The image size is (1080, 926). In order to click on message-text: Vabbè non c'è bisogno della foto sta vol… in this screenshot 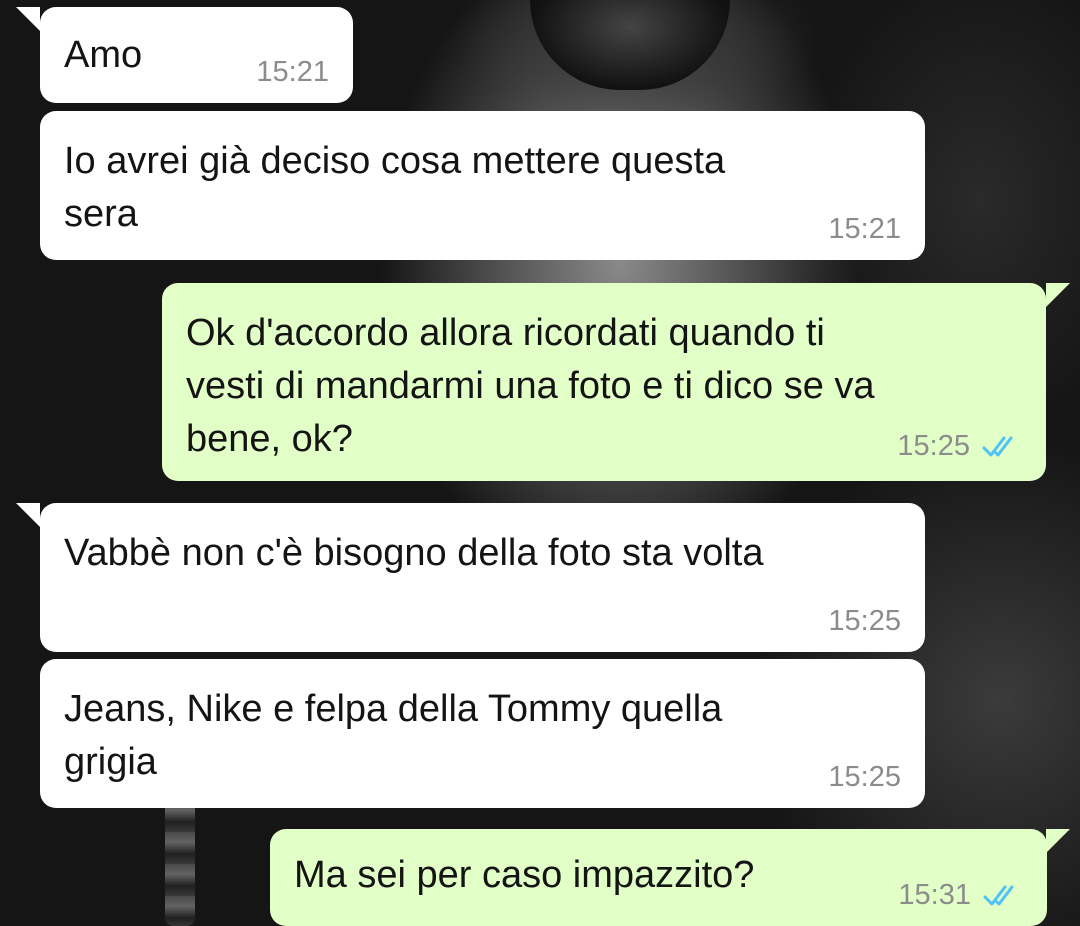, I will do `click(414, 553)`.